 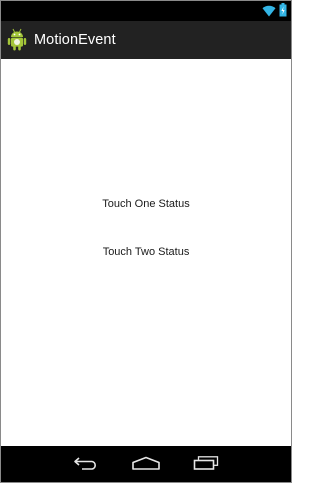 I want to click on touch-one-status: Touch One Status, so click(x=146, y=204).